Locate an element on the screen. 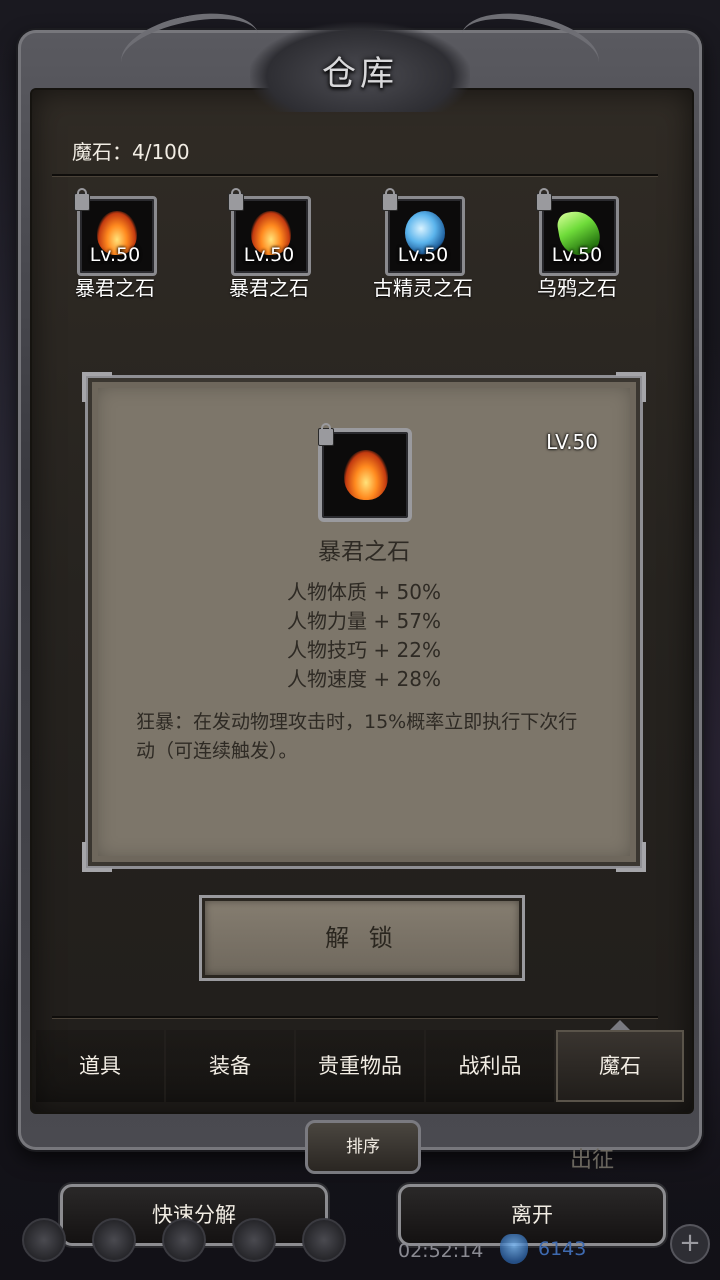 This screenshot has height=1280, width=720. stone-name: 古精灵之石 is located at coordinates (423, 288).